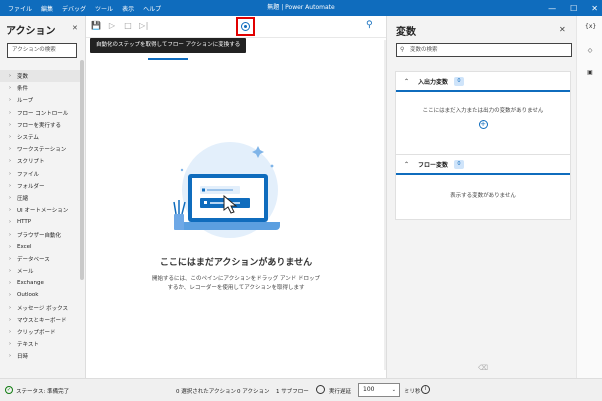 The height and width of the screenshot is (401, 602). What do you see at coordinates (20, 8) in the screenshot?
I see `menu-file: ファイル` at bounding box center [20, 8].